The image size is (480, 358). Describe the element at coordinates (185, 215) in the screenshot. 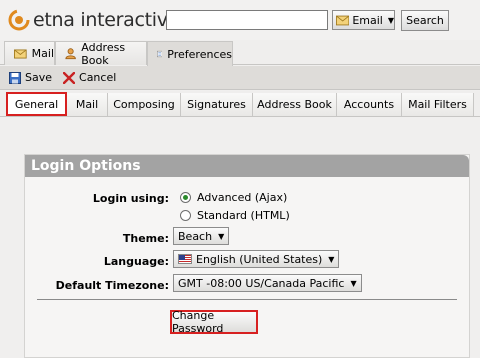

I see `radio-standard` at that location.